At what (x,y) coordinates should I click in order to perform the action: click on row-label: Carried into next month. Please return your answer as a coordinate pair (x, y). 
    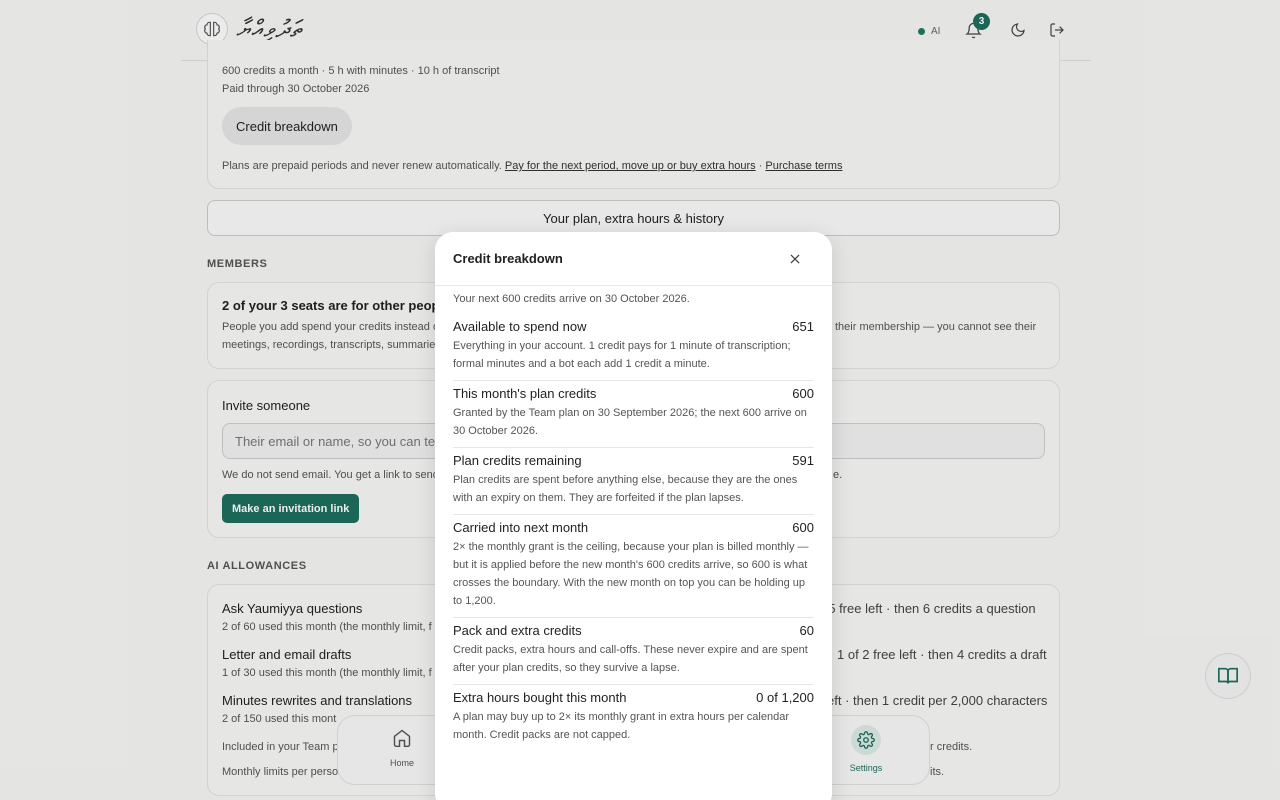
    Looking at the image, I should click on (521, 527).